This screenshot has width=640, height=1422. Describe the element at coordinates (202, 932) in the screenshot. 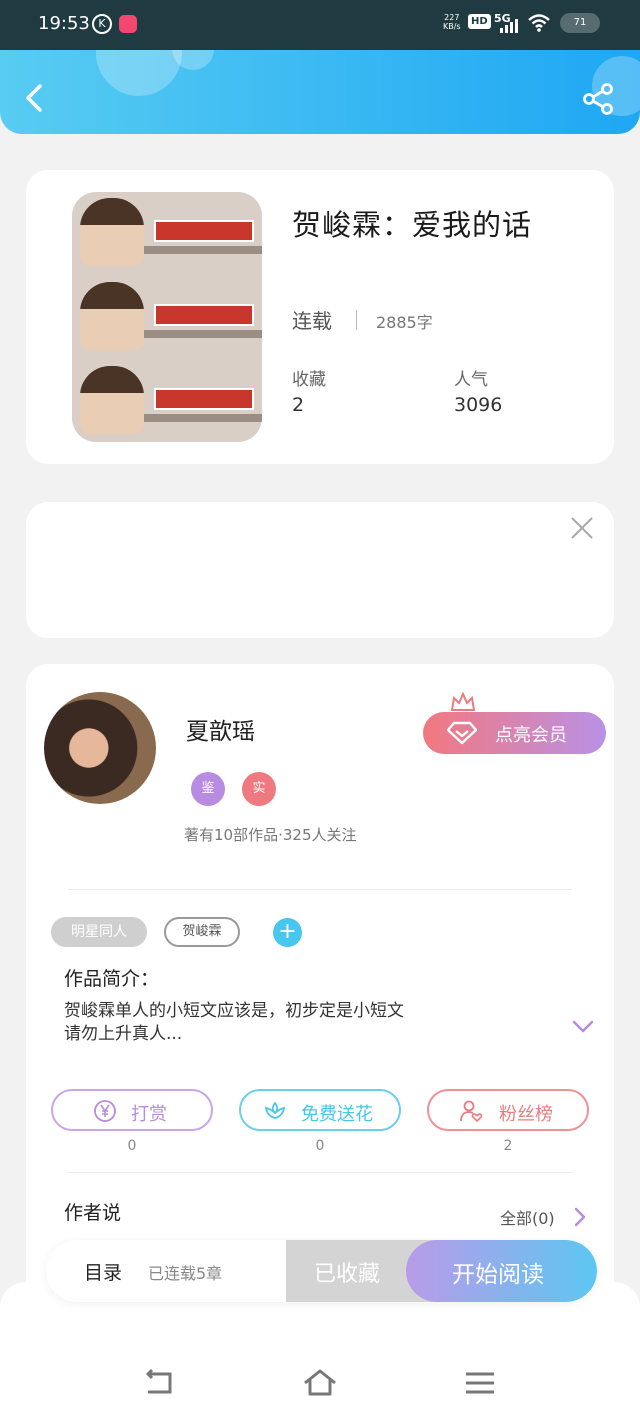

I see `tag-character: 贺峻霖` at that location.